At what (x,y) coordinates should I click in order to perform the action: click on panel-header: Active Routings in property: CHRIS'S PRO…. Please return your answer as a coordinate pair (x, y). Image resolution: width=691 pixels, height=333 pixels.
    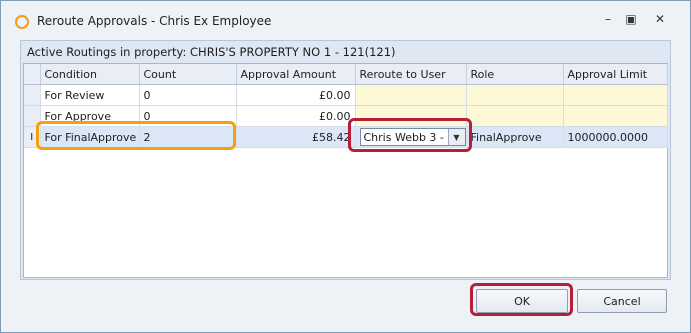
    Looking at the image, I should click on (211, 52).